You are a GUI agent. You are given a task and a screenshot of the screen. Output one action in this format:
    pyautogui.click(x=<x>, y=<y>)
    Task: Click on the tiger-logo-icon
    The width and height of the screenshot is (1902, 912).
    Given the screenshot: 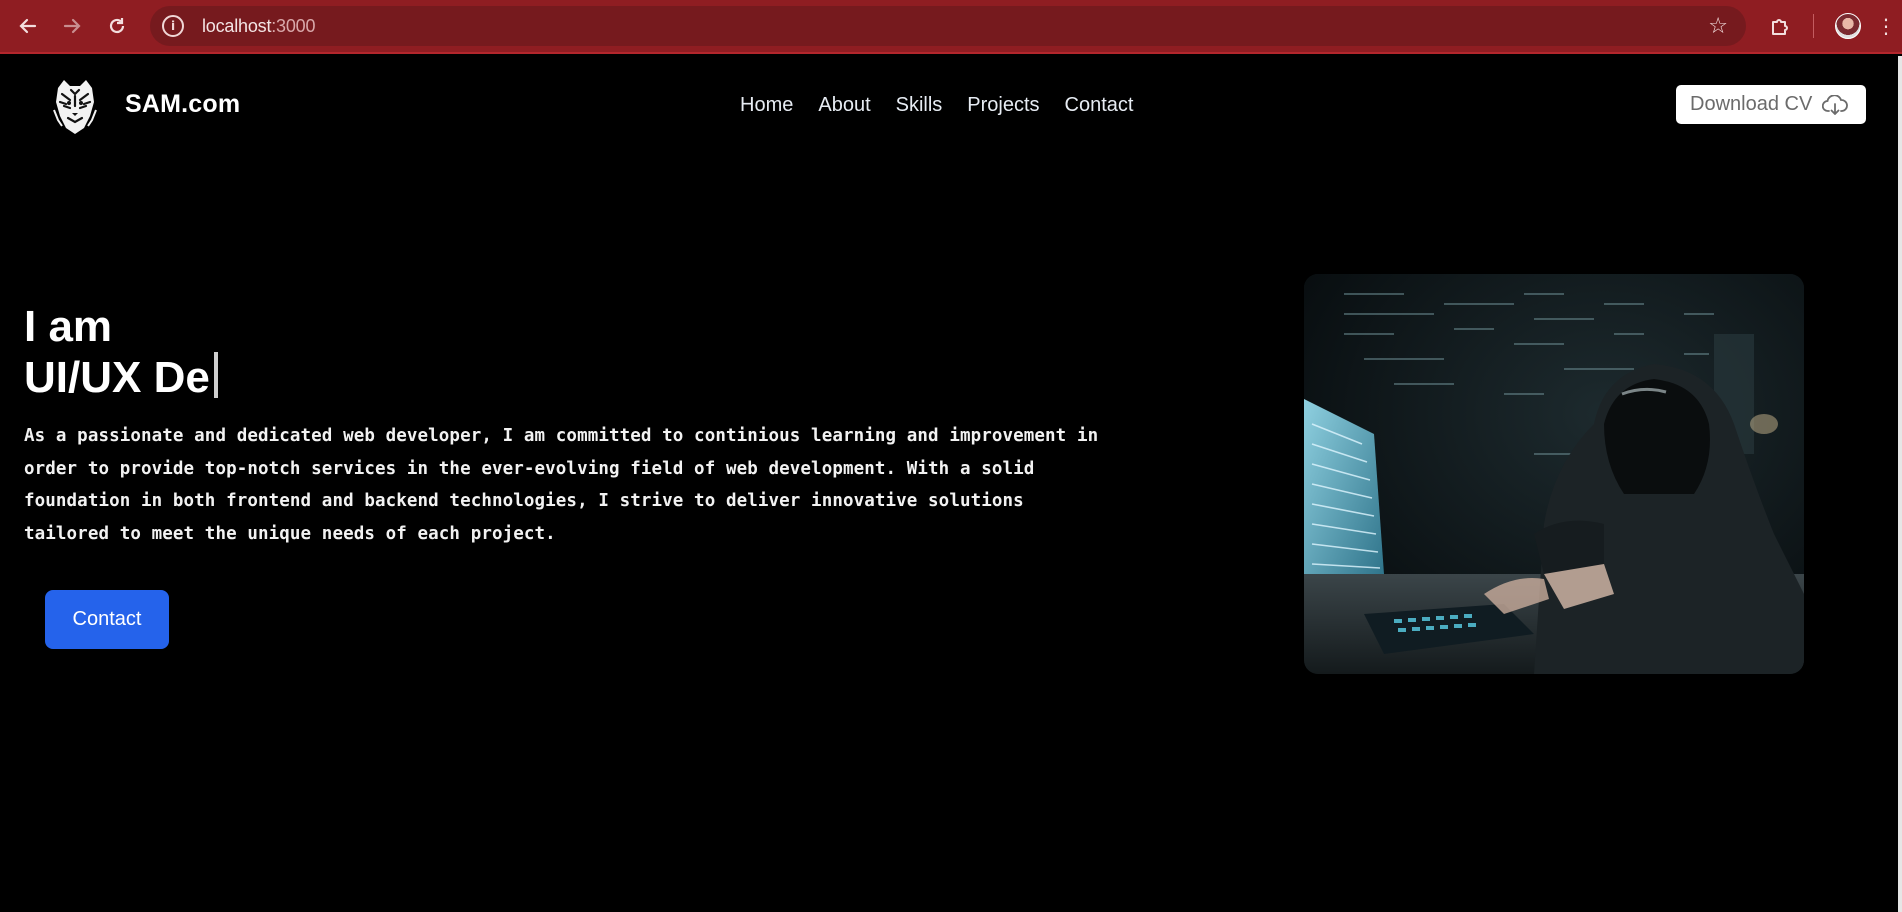 What is the action you would take?
    pyautogui.click(x=75, y=107)
    